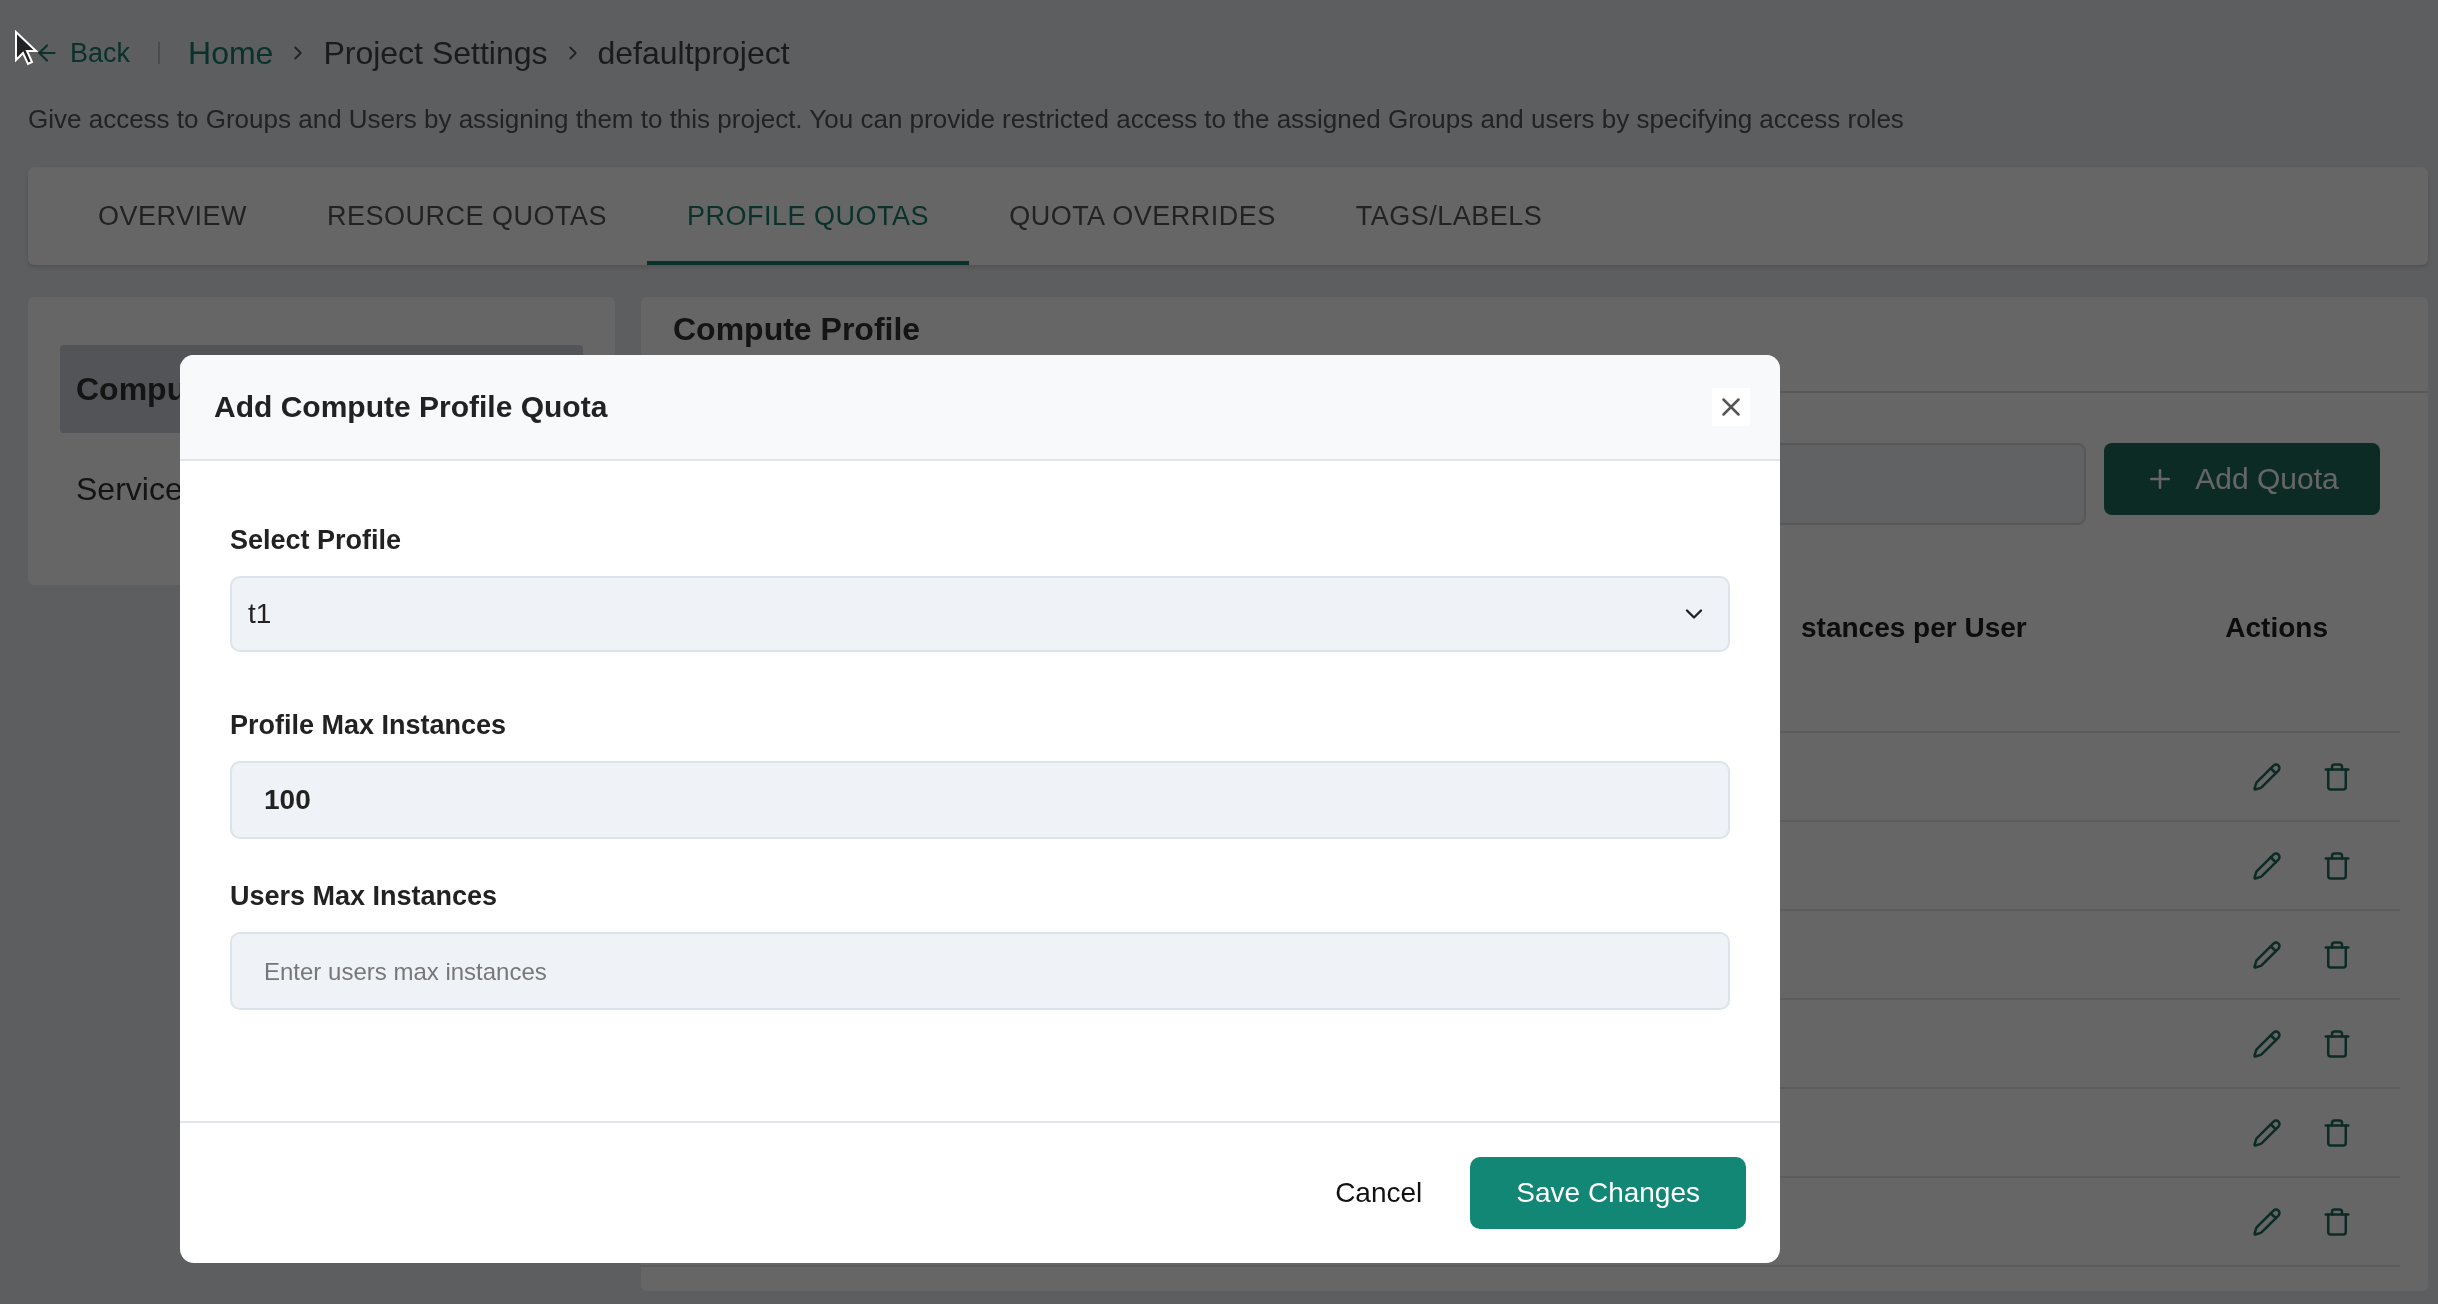 Image resolution: width=2438 pixels, height=1304 pixels. Describe the element at coordinates (26, 48) in the screenshot. I see `cursor-icon` at that location.